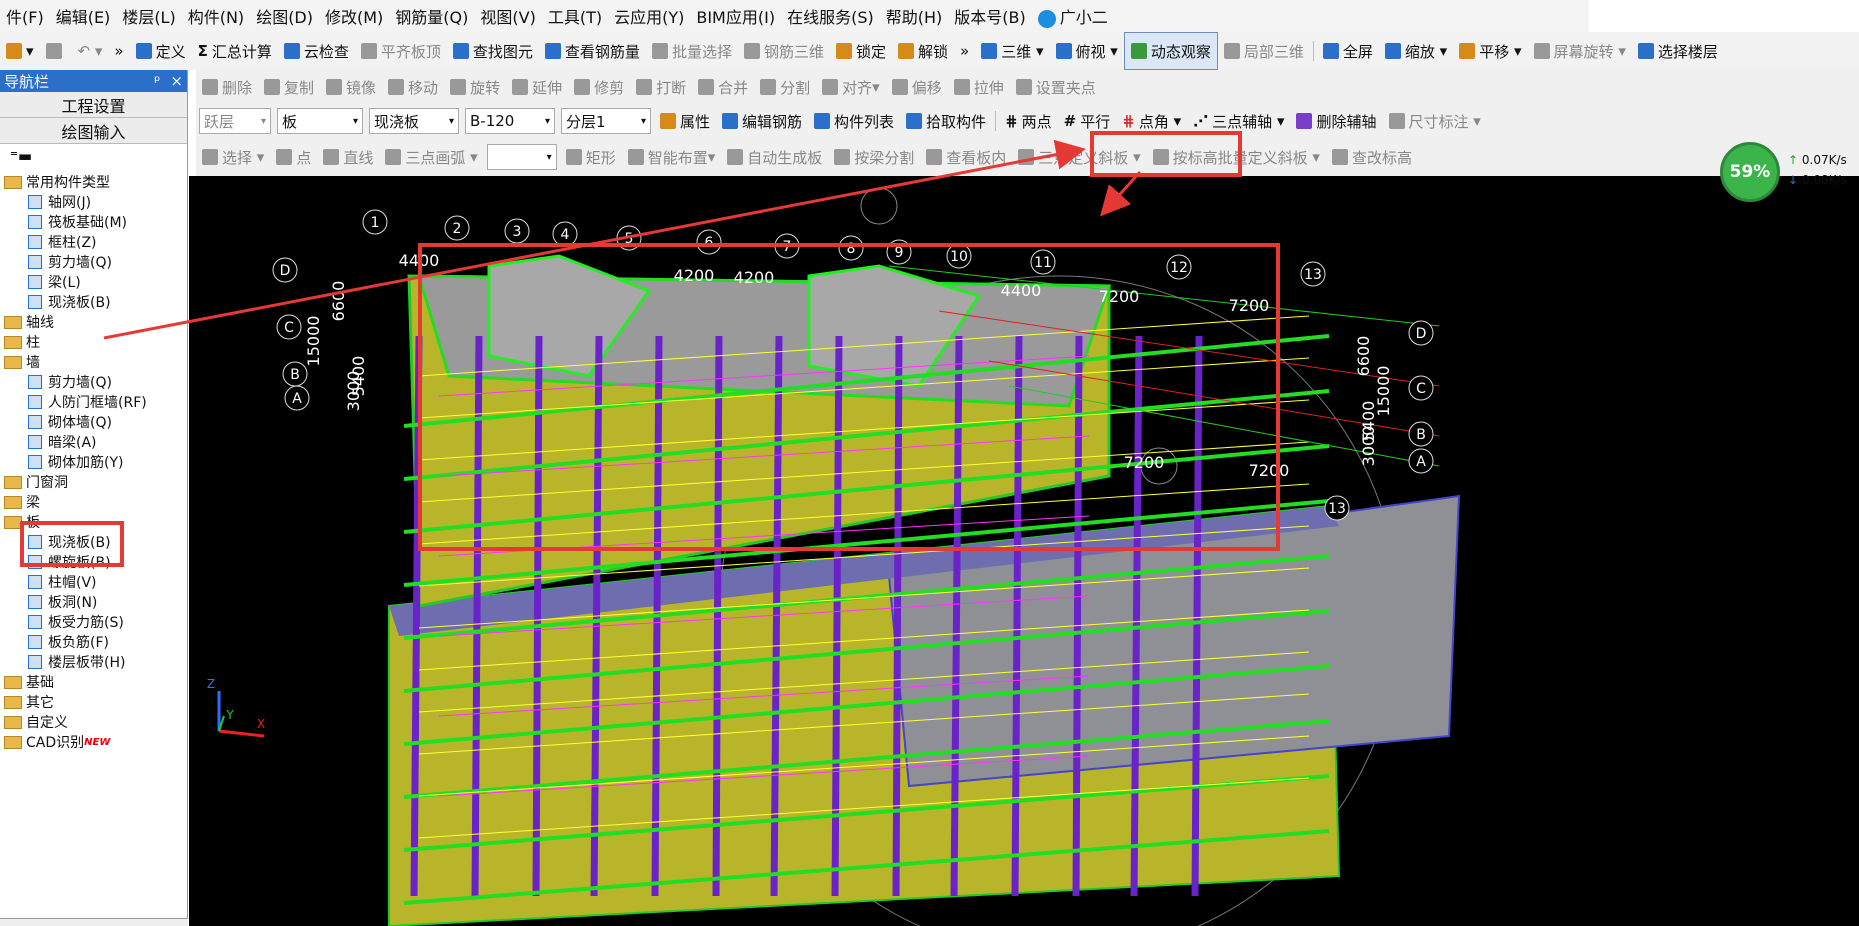 The width and height of the screenshot is (1859, 926). What do you see at coordinates (233, 157) in the screenshot?
I see `select-button: 选择 ▾` at bounding box center [233, 157].